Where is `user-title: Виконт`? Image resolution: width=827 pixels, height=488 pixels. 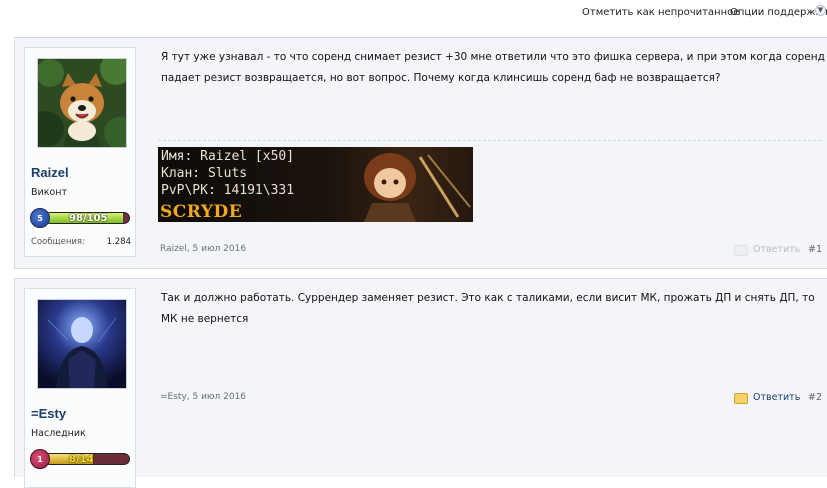 user-title: Виконт is located at coordinates (49, 192).